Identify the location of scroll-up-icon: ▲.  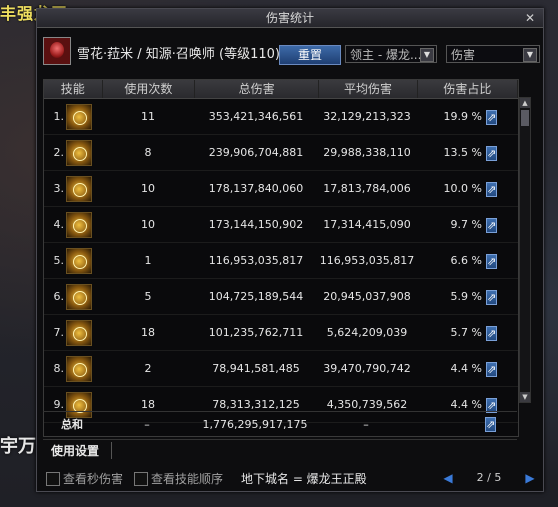
(525, 103).